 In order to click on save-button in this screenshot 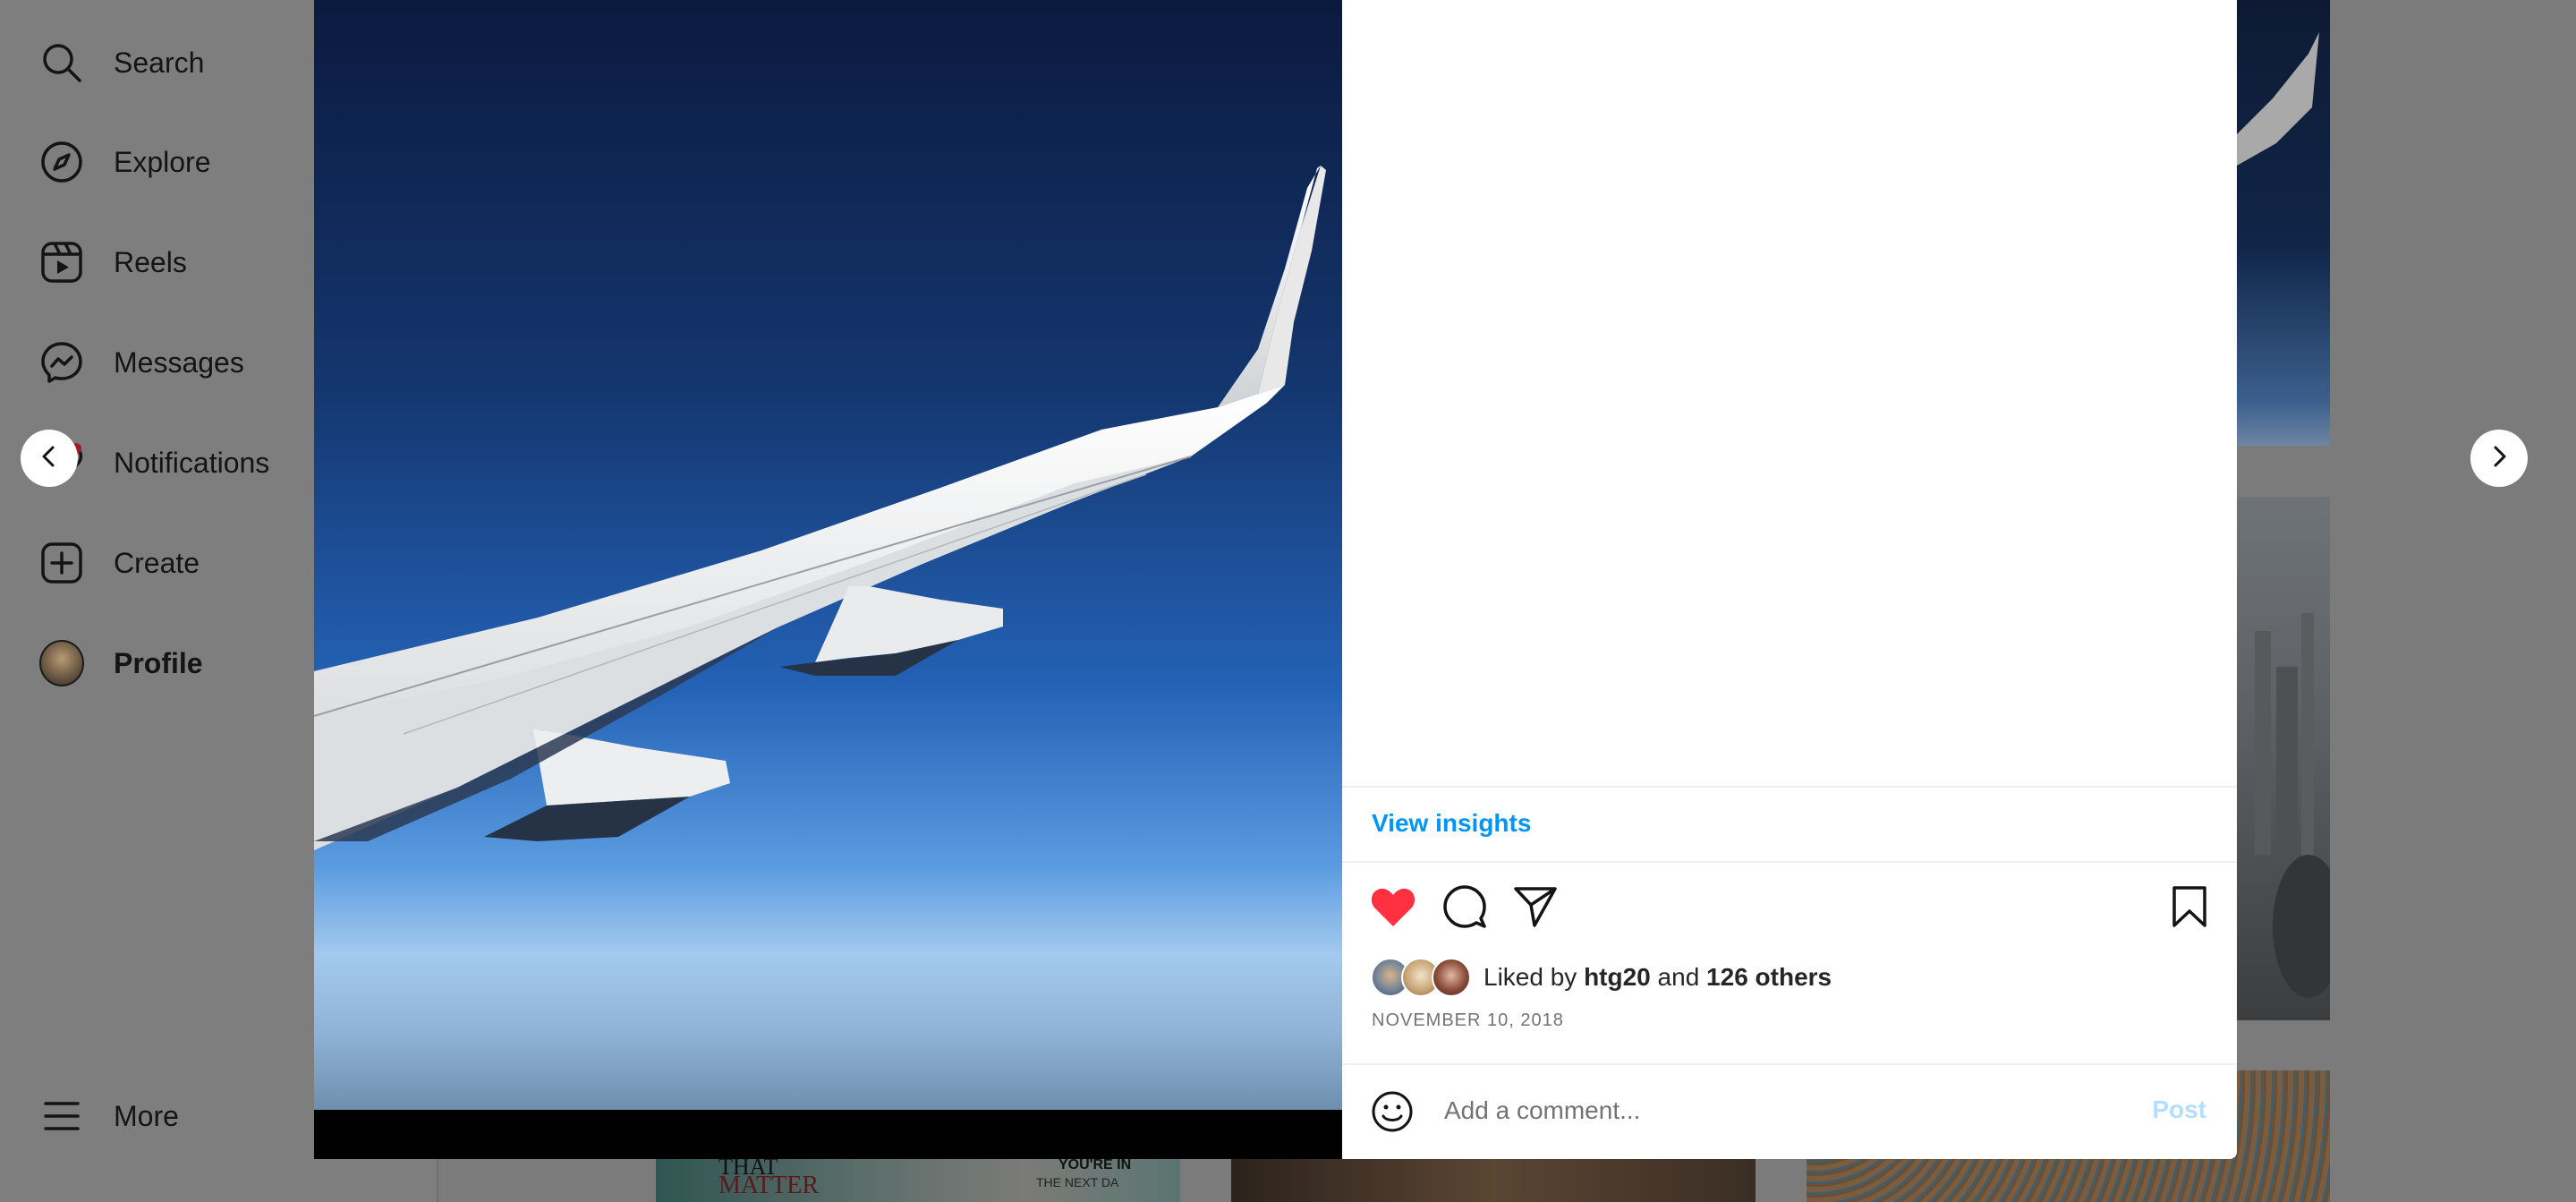, I will do `click(2189, 908)`.